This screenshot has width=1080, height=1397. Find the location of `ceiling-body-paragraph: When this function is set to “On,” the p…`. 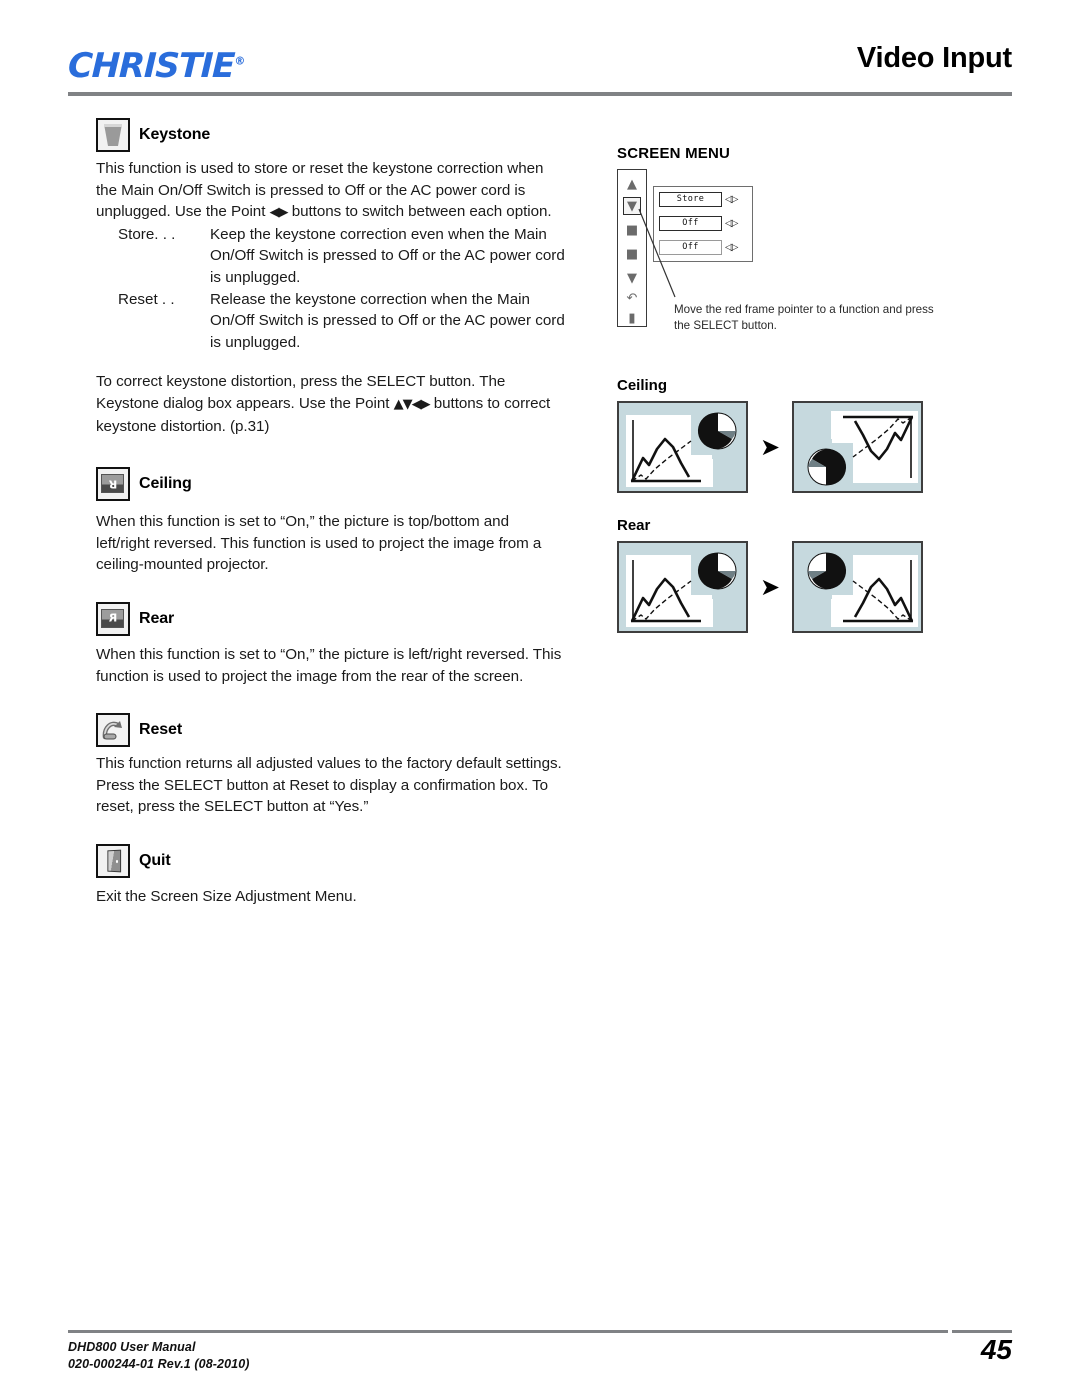

ceiling-body-paragraph: When this function is set to “On,” the p… is located at coordinates (319, 543).